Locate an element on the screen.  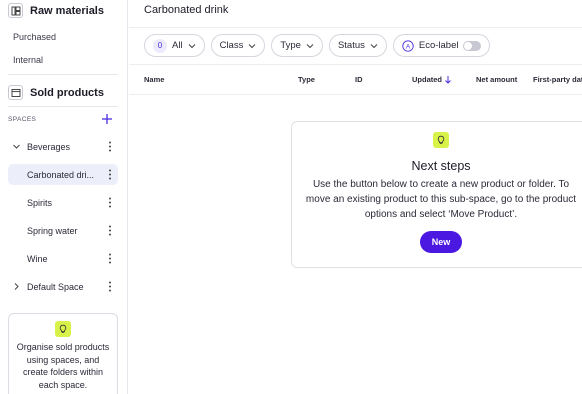
sidebar-link-purchased: Purchased is located at coordinates (34, 37).